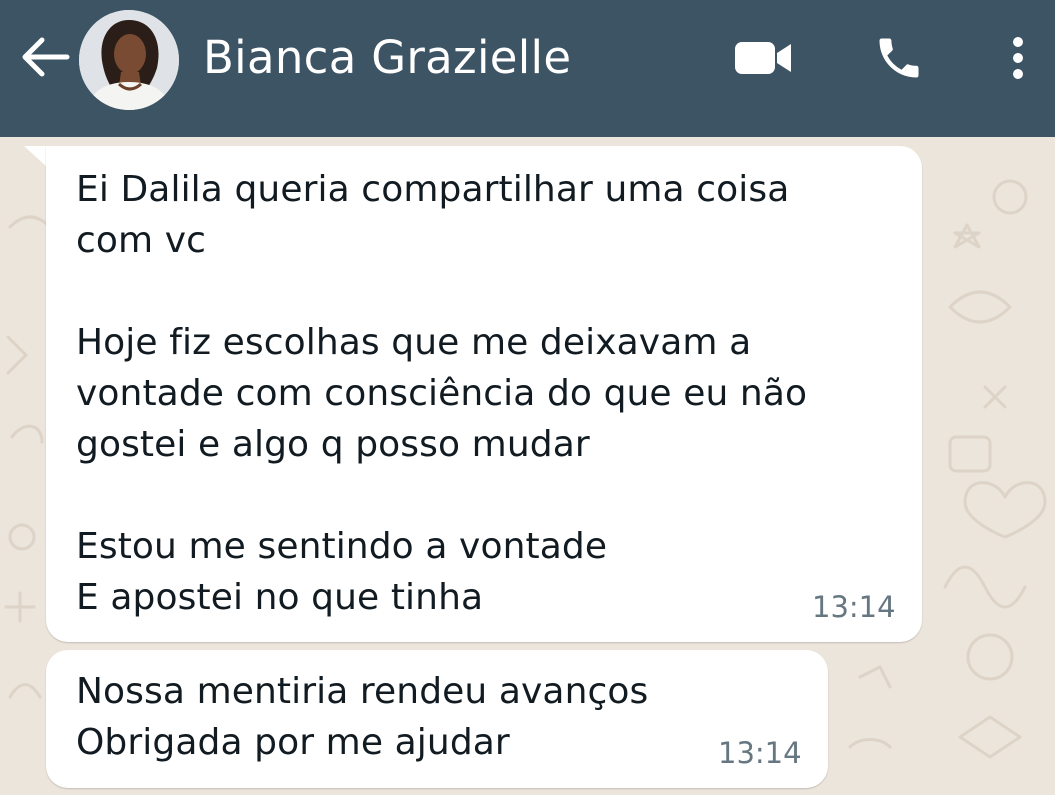  What do you see at coordinates (433, 189) in the screenshot?
I see `message-line: Ei Dalila queria compartilhar uma coisa` at bounding box center [433, 189].